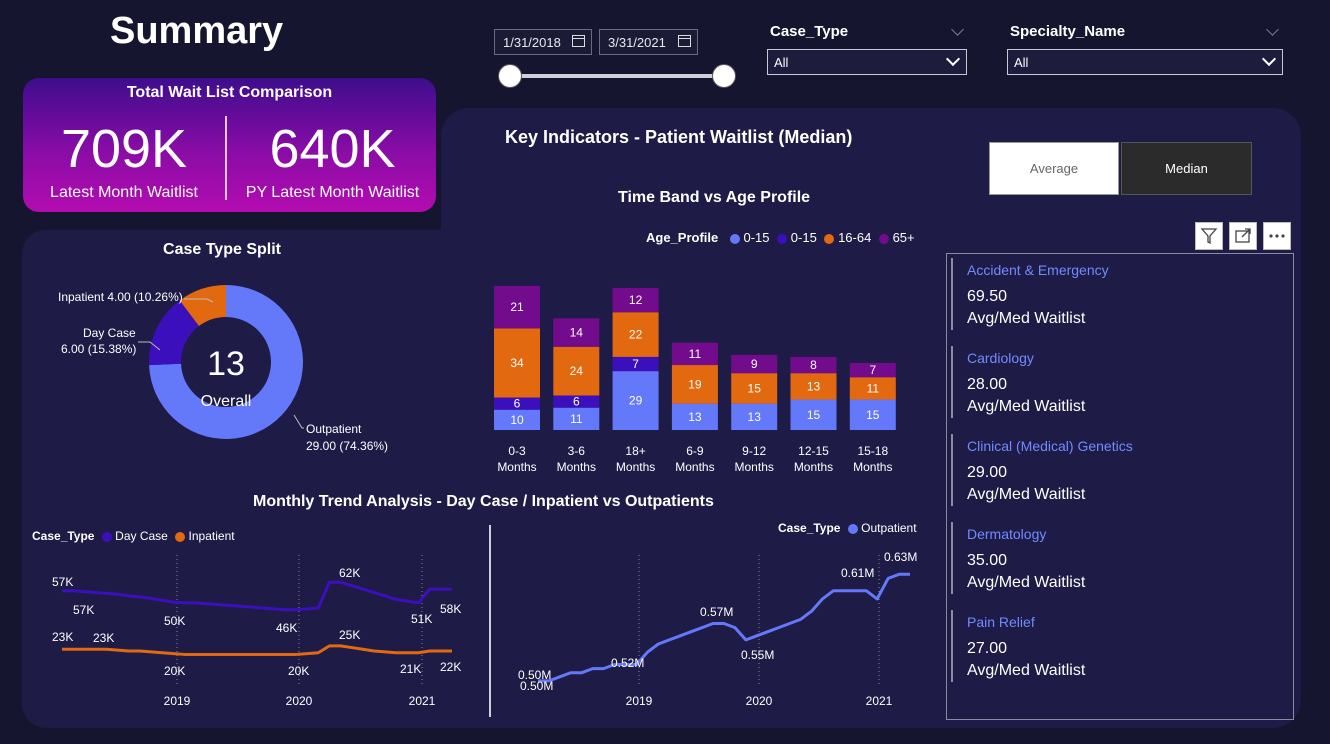 The image size is (1330, 744). What do you see at coordinates (229, 92) in the screenshot?
I see `kpi-title: Total Wait List Comparison` at bounding box center [229, 92].